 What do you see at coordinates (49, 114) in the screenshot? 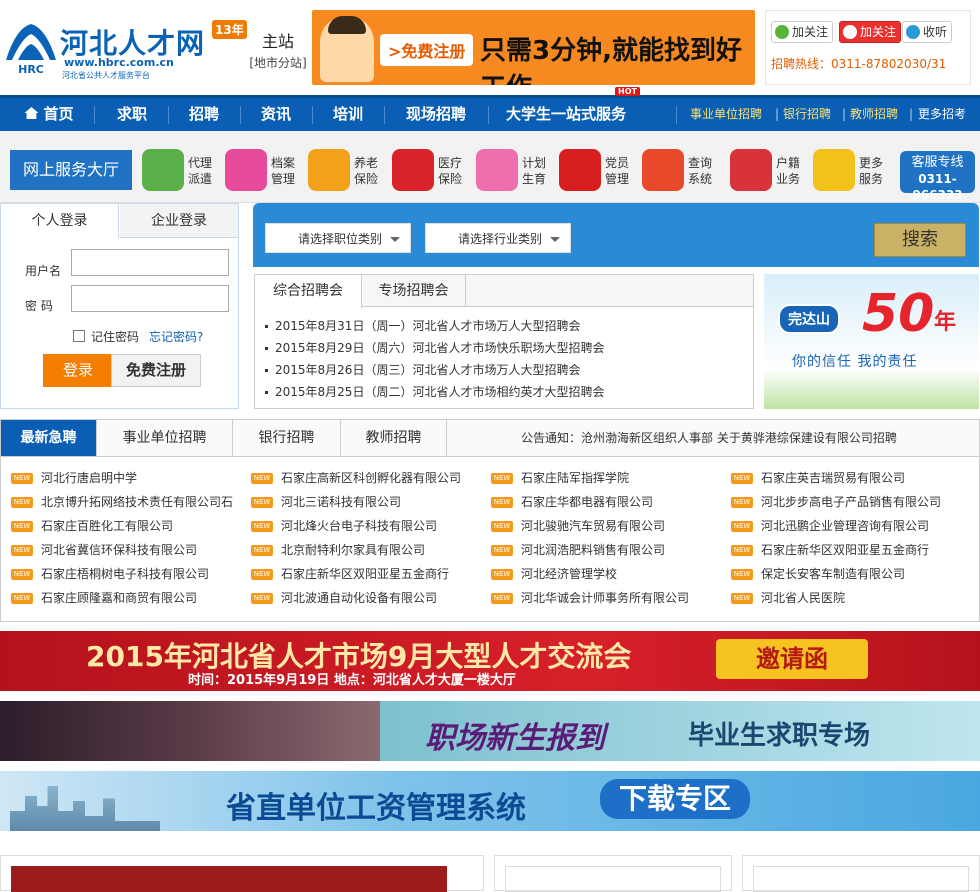
I see `nav-home: 首页` at bounding box center [49, 114].